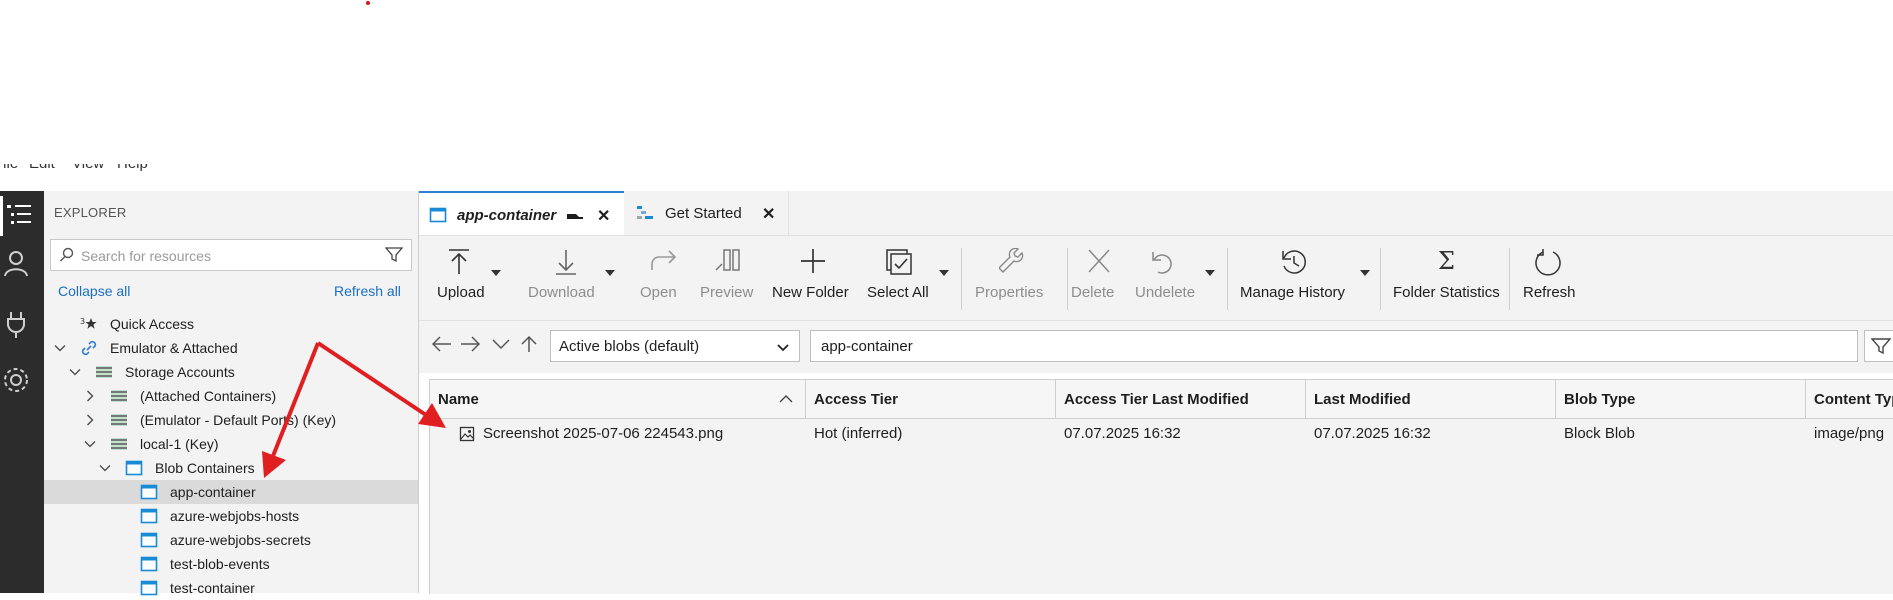 Image resolution: width=1893 pixels, height=600 pixels. I want to click on explorer-icon, so click(22, 216).